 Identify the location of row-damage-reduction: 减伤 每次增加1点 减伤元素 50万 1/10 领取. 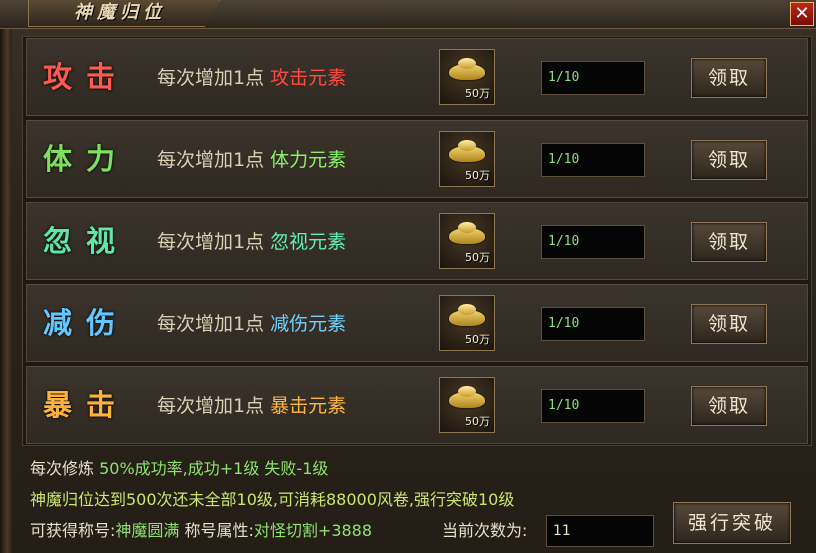
(417, 323).